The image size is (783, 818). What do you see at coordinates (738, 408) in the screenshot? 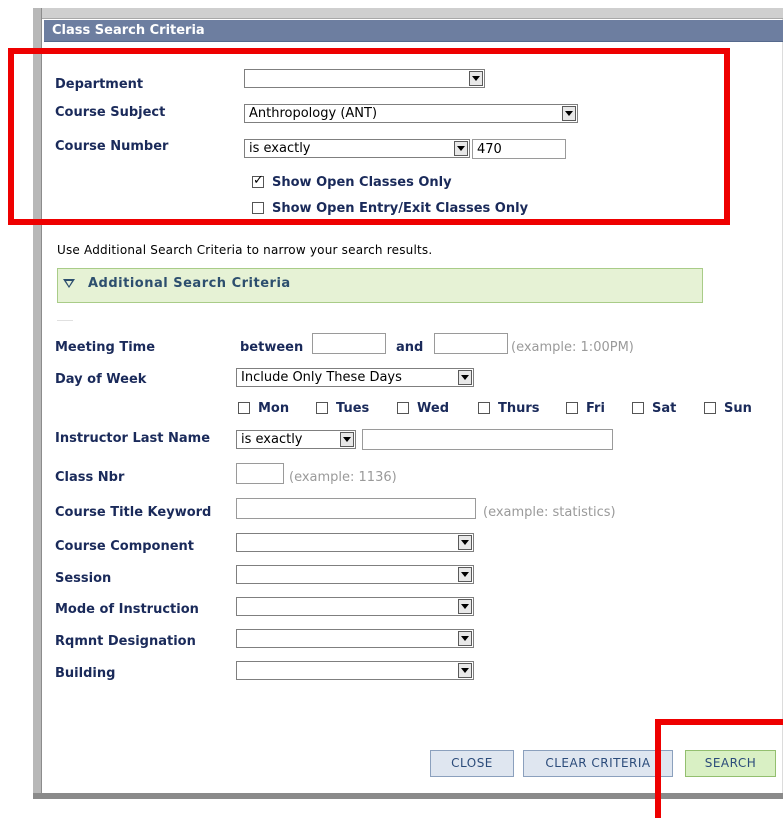
I see `day-sun-label: Sun` at bounding box center [738, 408].